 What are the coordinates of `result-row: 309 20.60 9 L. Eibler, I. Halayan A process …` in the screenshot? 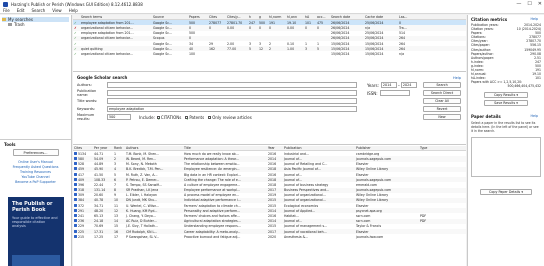 It's located at (269, 195).